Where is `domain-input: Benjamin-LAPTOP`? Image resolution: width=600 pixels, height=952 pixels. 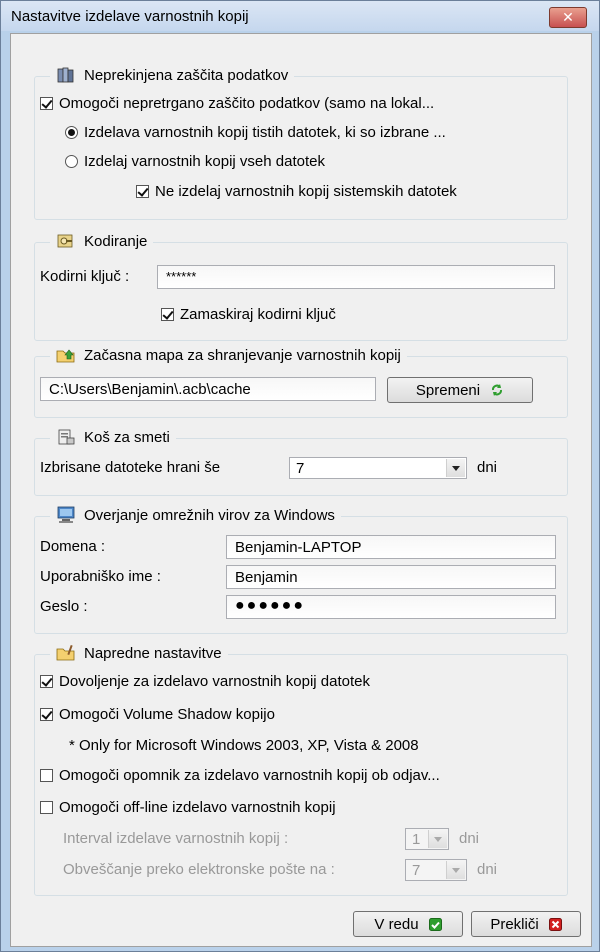 domain-input: Benjamin-LAPTOP is located at coordinates (391, 547).